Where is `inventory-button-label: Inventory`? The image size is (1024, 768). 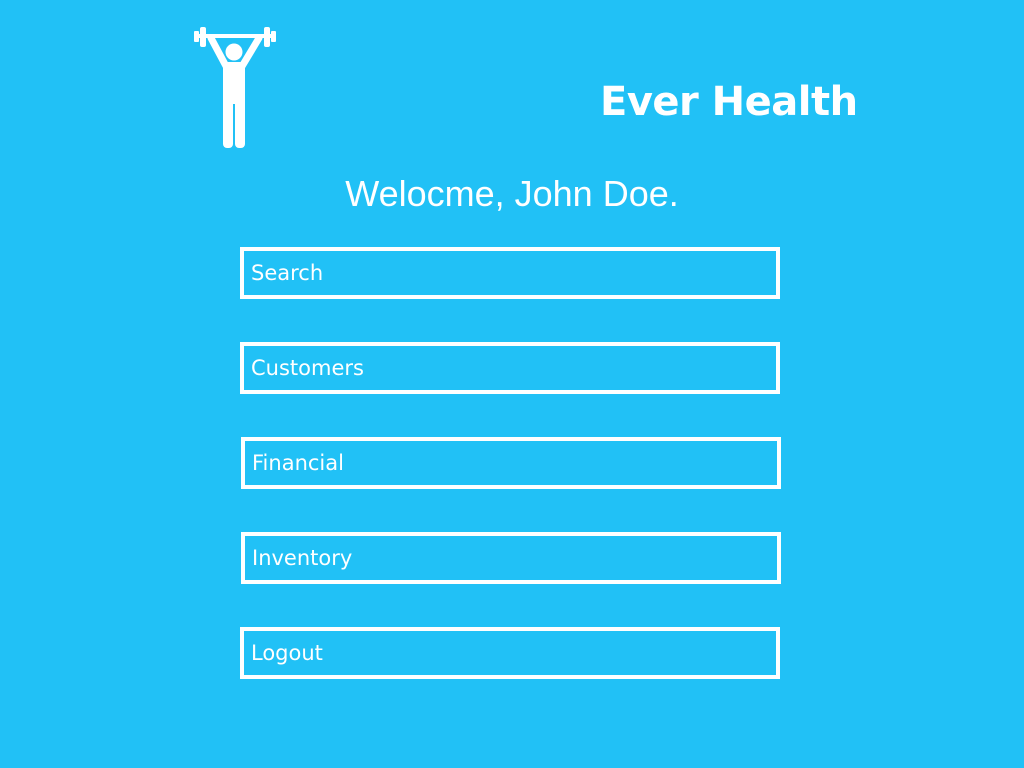
inventory-button-label: Inventory is located at coordinates (302, 558).